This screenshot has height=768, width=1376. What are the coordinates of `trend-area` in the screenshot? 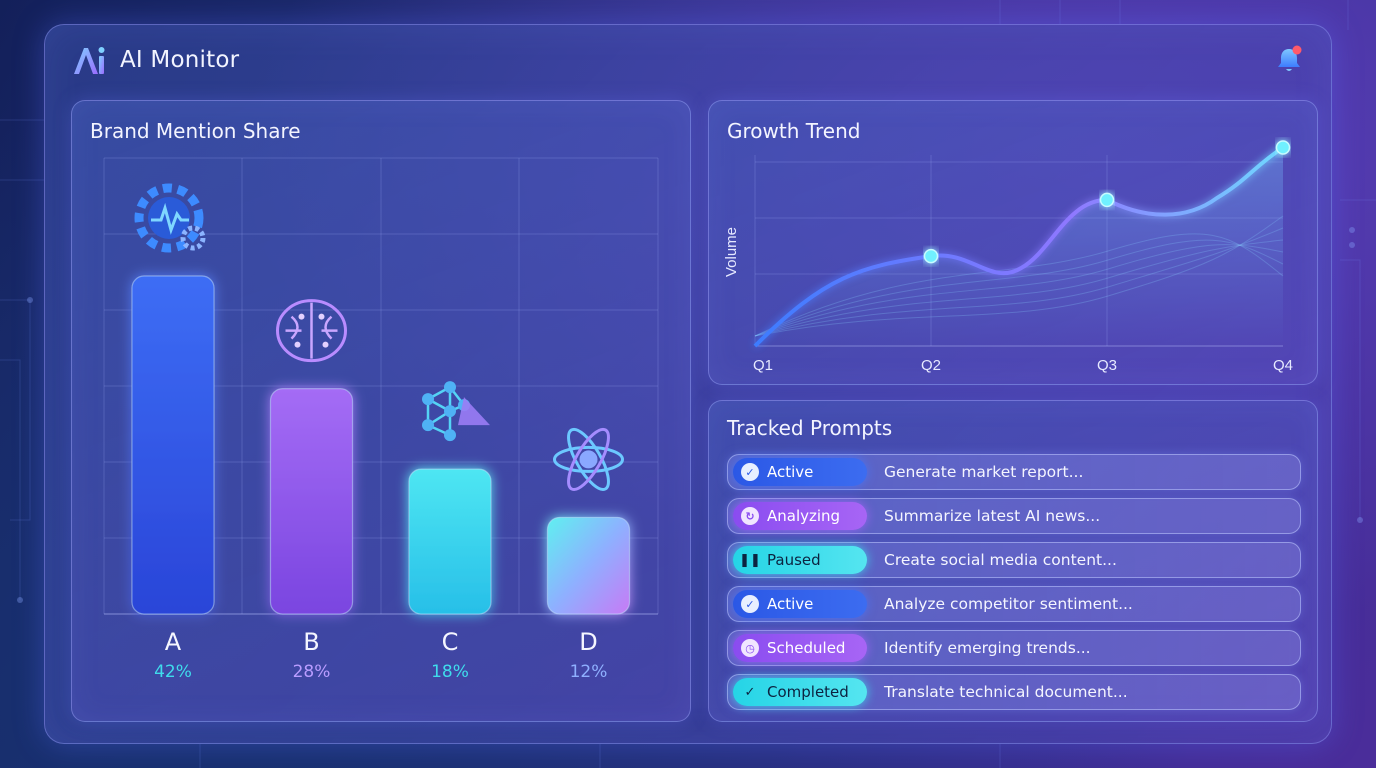 It's located at (1019, 246).